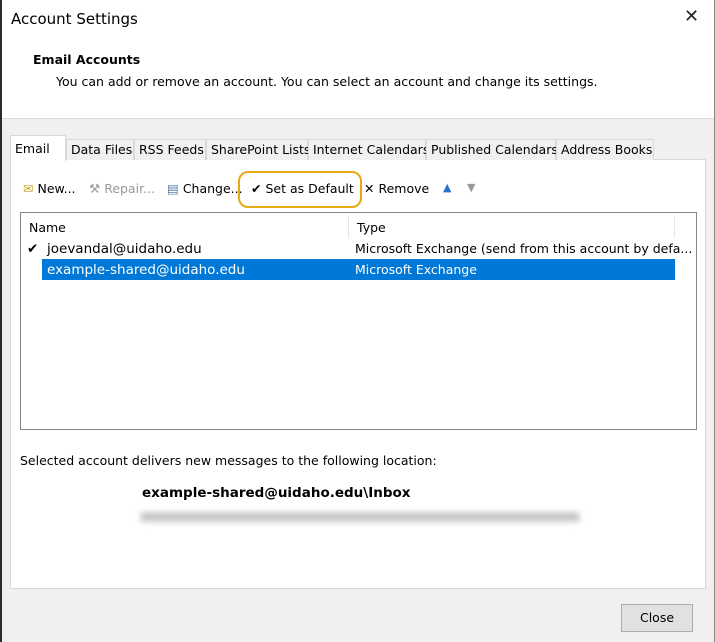 The image size is (715, 642). Describe the element at coordinates (302, 188) in the screenshot. I see `set-as-default-button: ✔ Set as Default` at that location.